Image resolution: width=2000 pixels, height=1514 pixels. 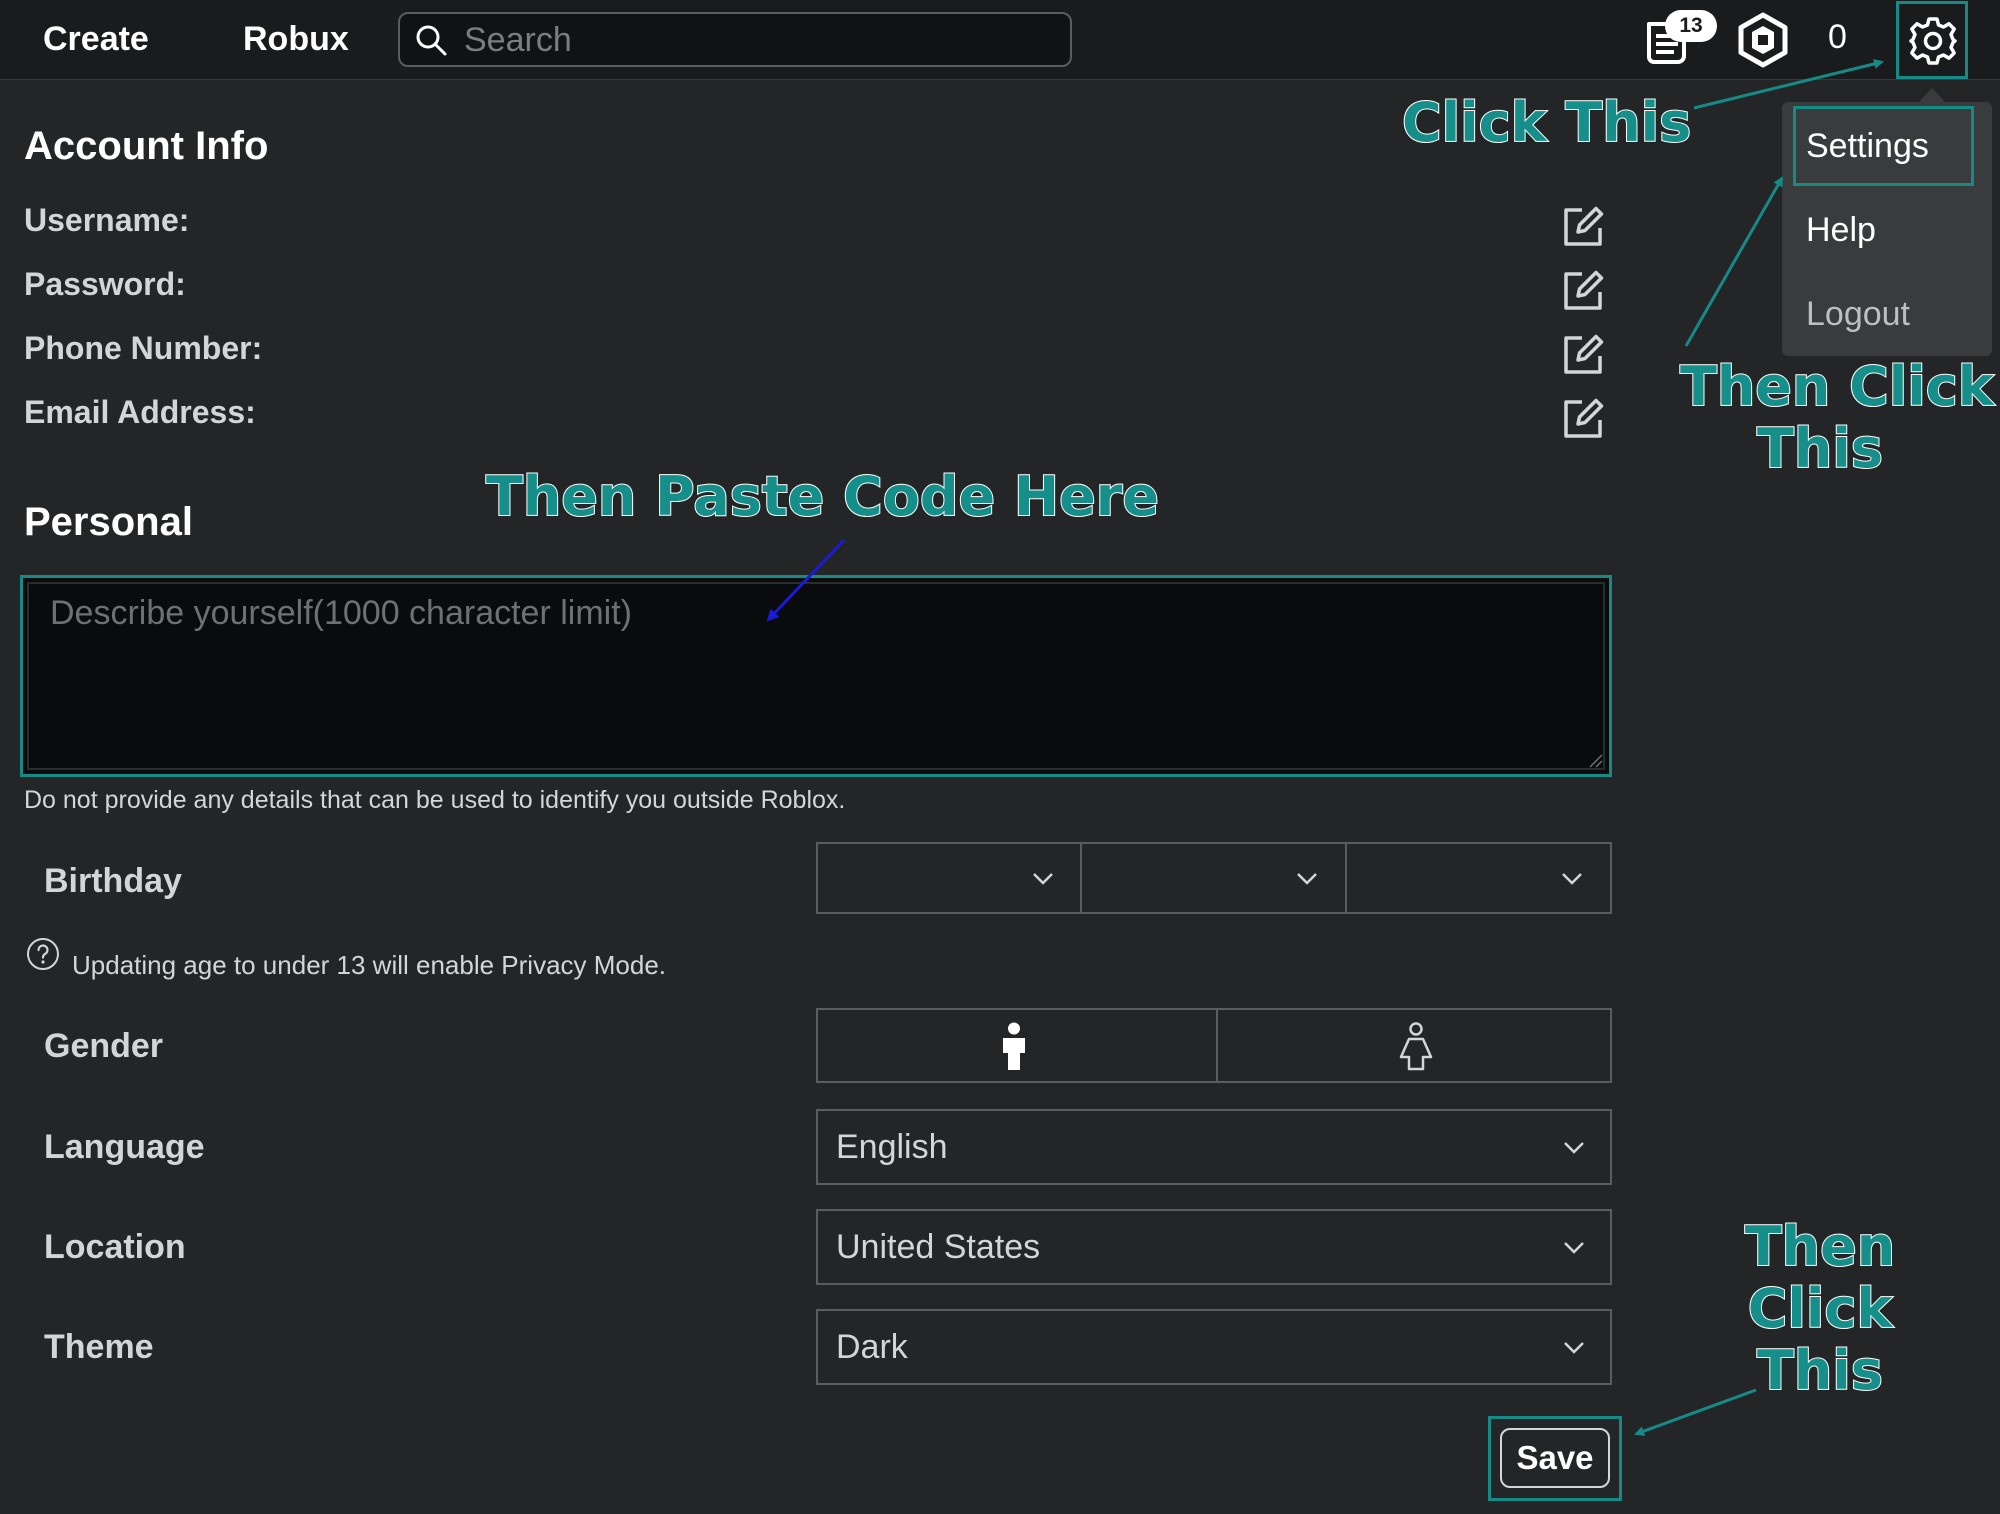 What do you see at coordinates (872, 1347) in the screenshot?
I see `theme-value: Dark` at bounding box center [872, 1347].